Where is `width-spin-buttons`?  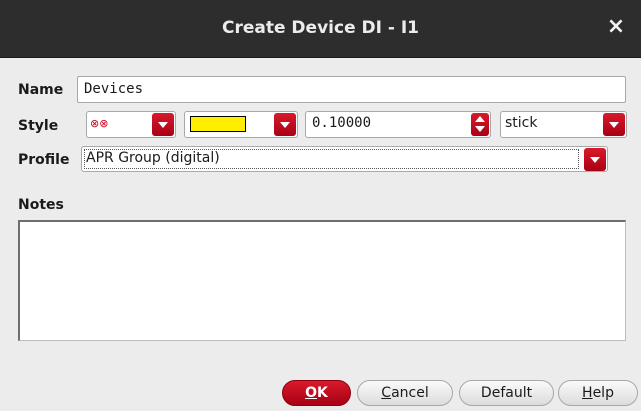
width-spin-buttons is located at coordinates (480, 124).